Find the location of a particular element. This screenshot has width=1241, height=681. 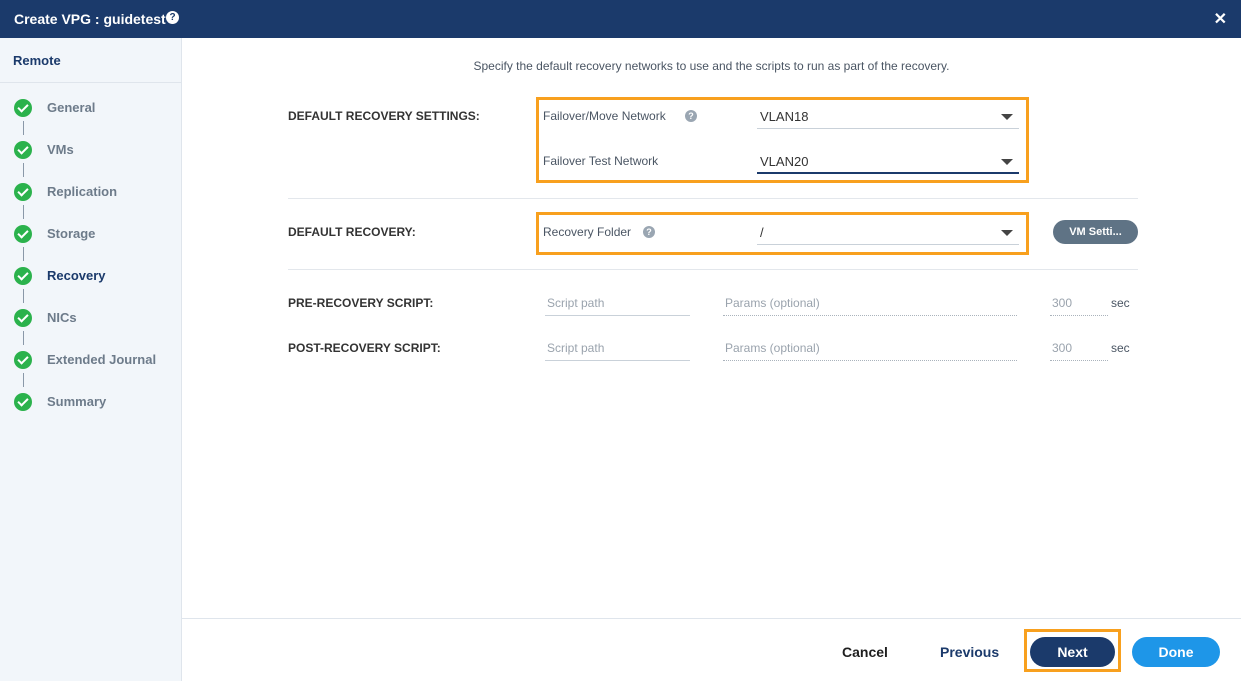

step-extended-journal: Extended Journal is located at coordinates (90, 359).